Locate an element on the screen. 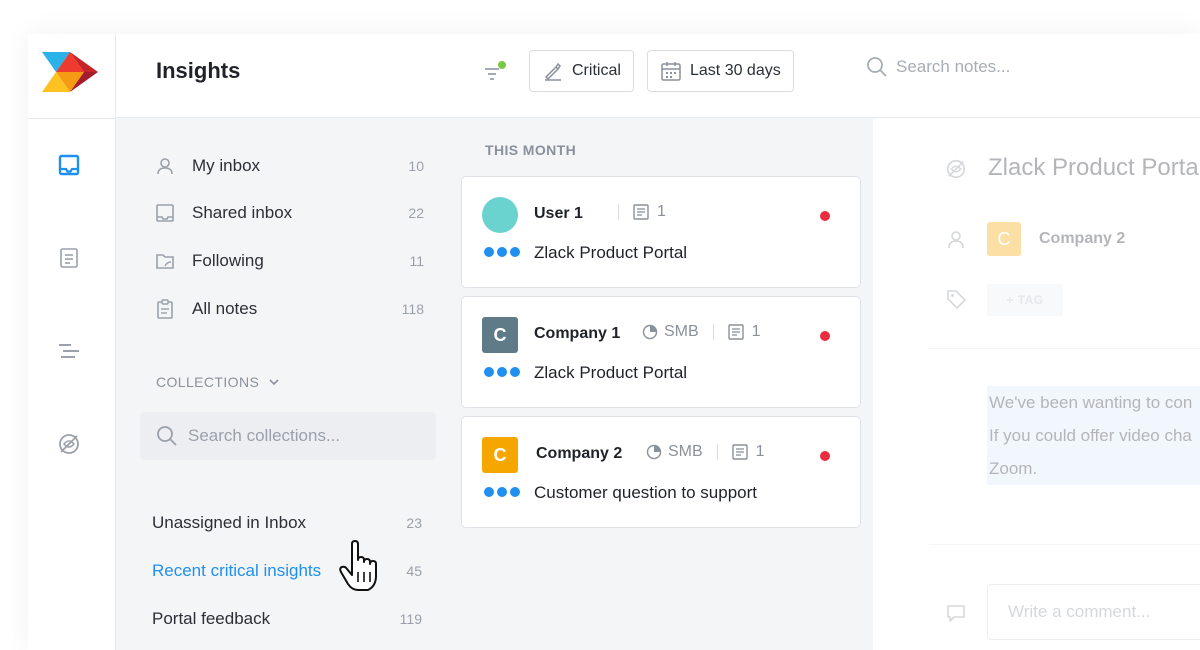 Image resolution: width=1200 pixels, height=650 pixels. critical-chip-label: Critical is located at coordinates (596, 70).